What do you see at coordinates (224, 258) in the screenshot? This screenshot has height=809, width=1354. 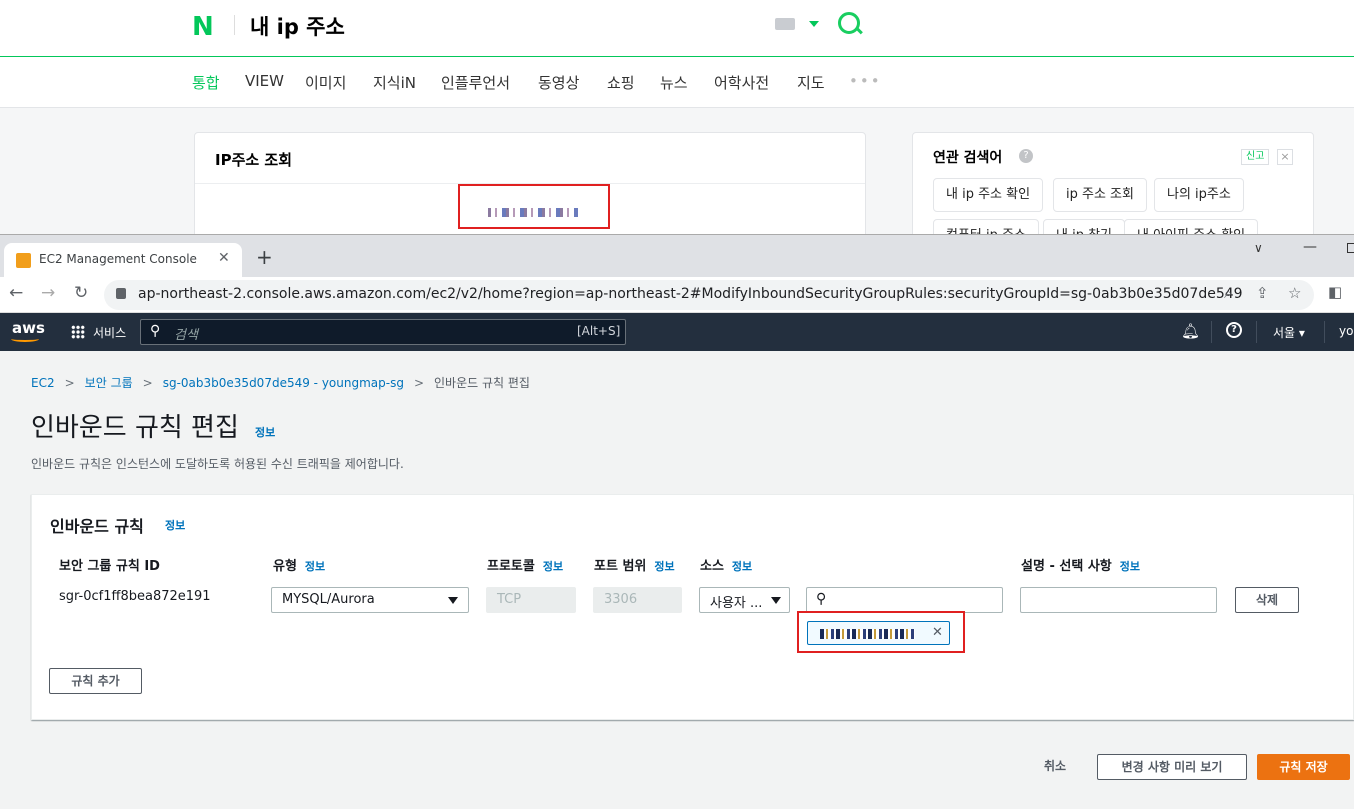 I see `tab-close-icon: ✕` at bounding box center [224, 258].